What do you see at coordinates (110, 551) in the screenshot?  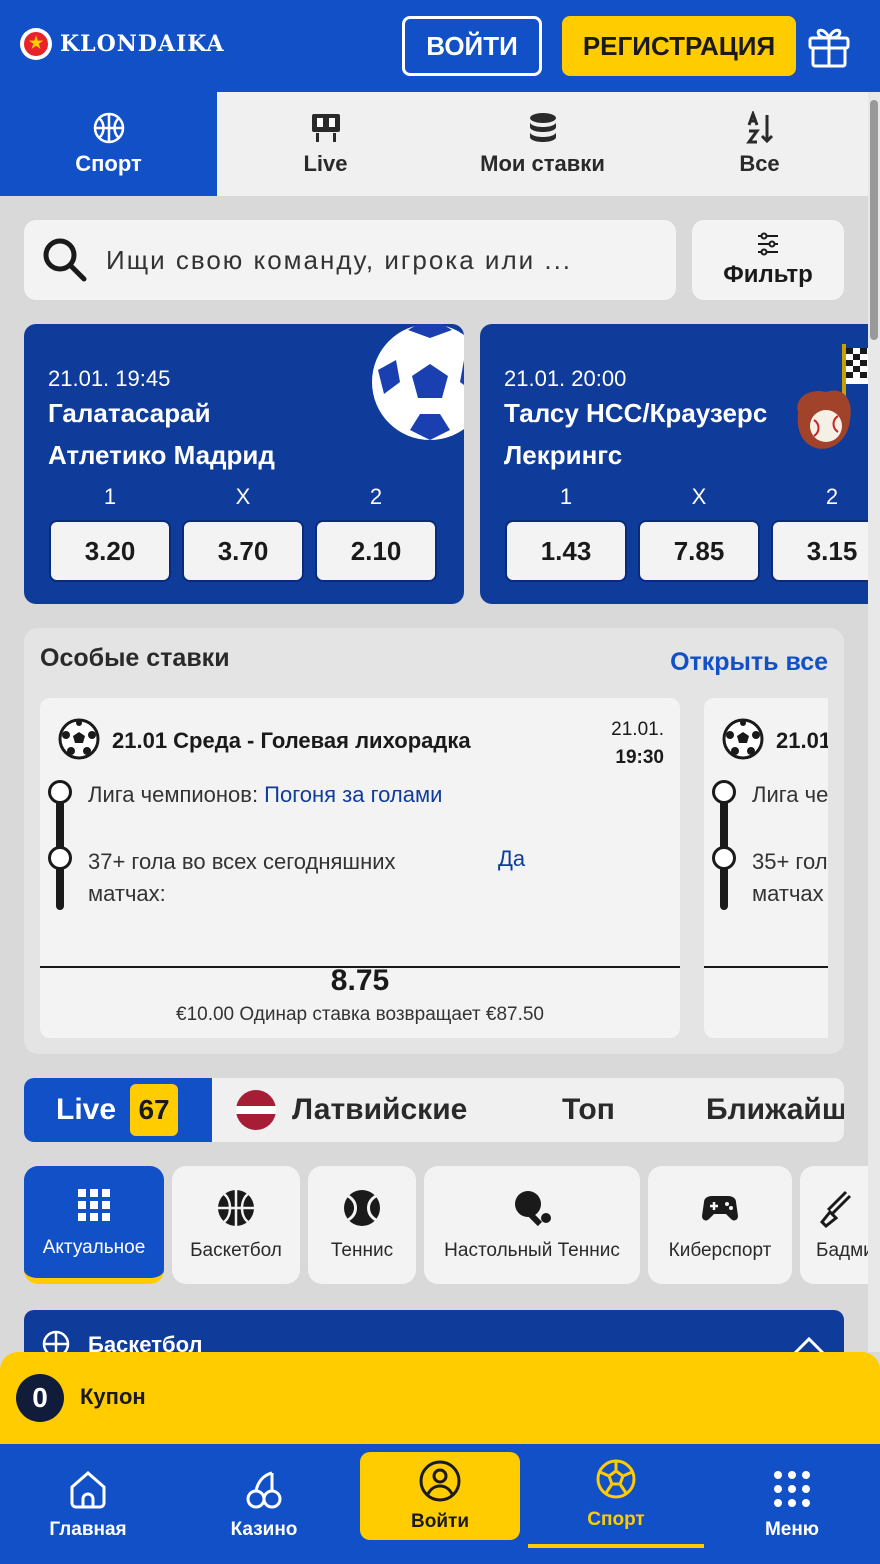 I see `odds-button: 3.20` at bounding box center [110, 551].